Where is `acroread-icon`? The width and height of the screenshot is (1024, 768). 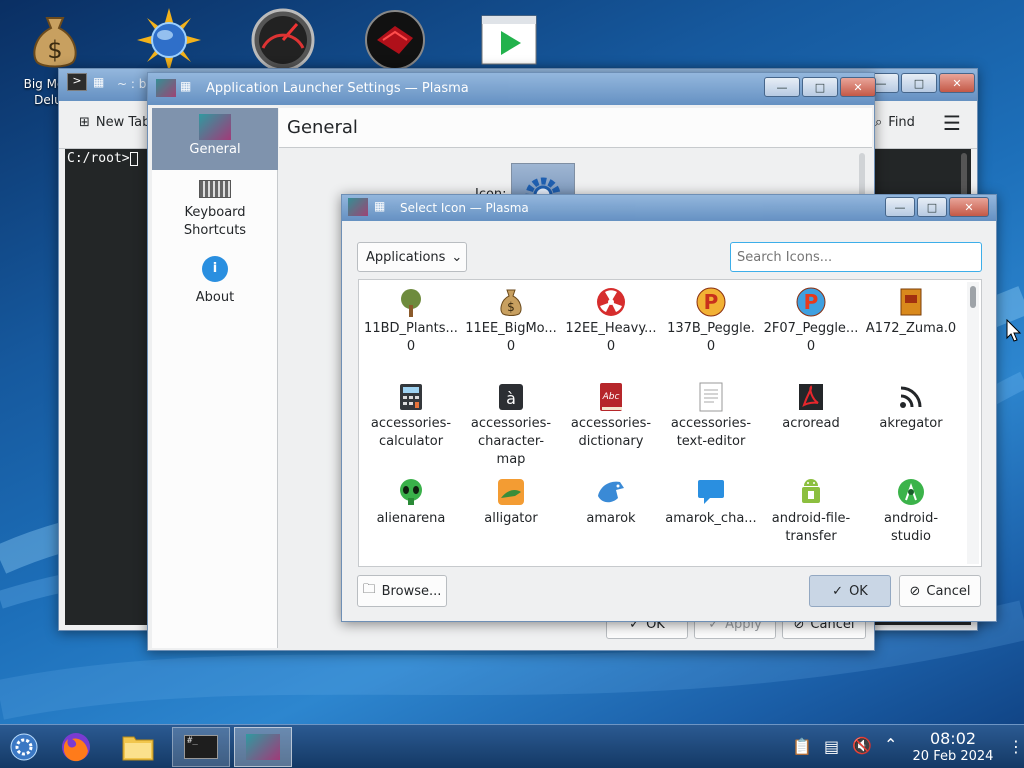 acroread-icon is located at coordinates (811, 397).